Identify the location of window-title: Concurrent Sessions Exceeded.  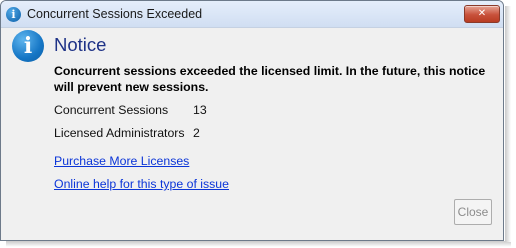
(115, 14).